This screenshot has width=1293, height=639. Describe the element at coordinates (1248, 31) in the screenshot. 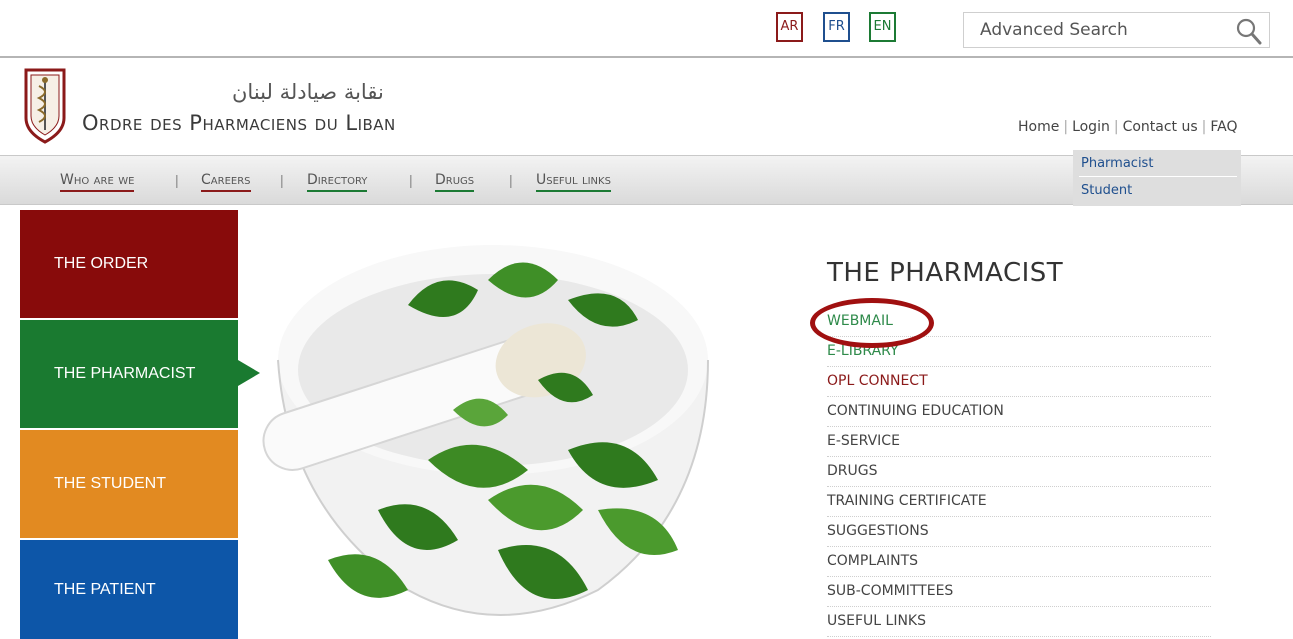

I see `search-icon` at that location.